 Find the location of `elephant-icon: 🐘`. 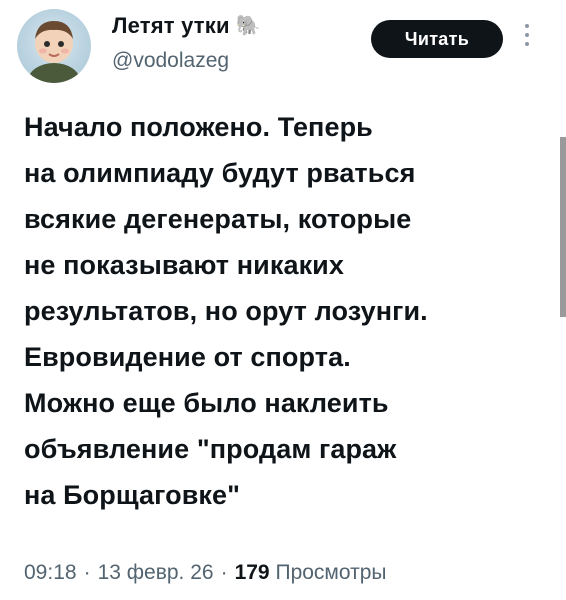

elephant-icon: 🐘 is located at coordinates (248, 26).